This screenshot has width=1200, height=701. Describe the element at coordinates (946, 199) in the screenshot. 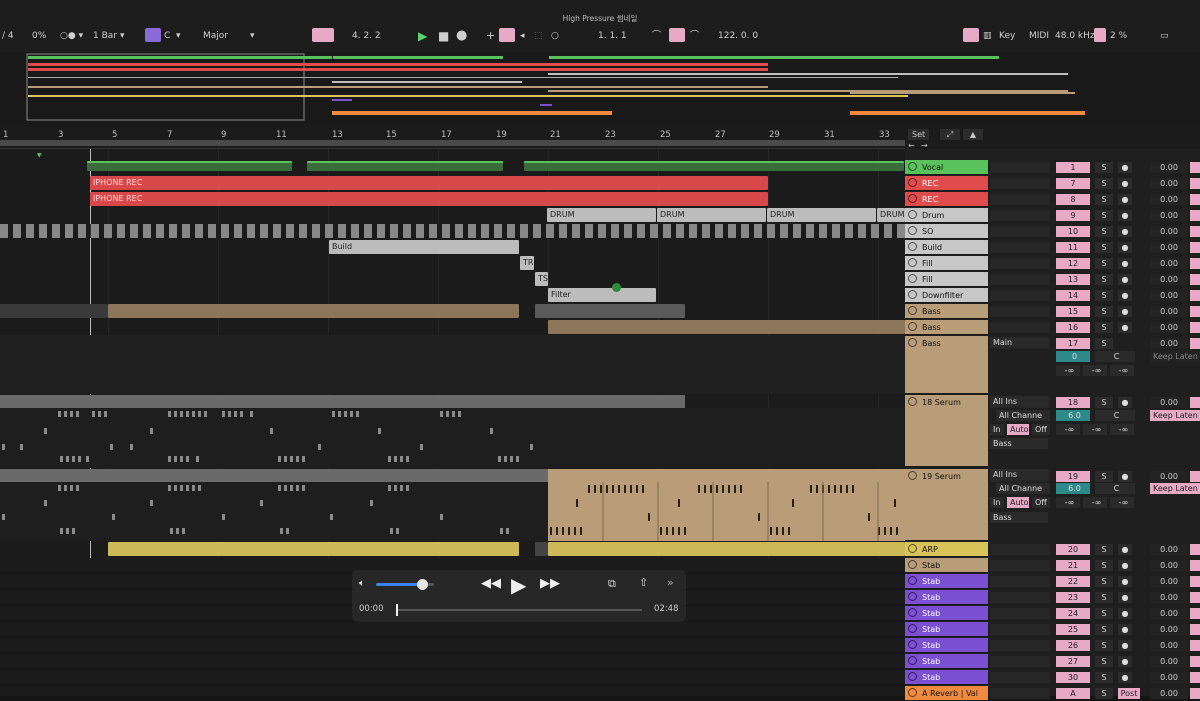

I see `track-header: REC` at that location.